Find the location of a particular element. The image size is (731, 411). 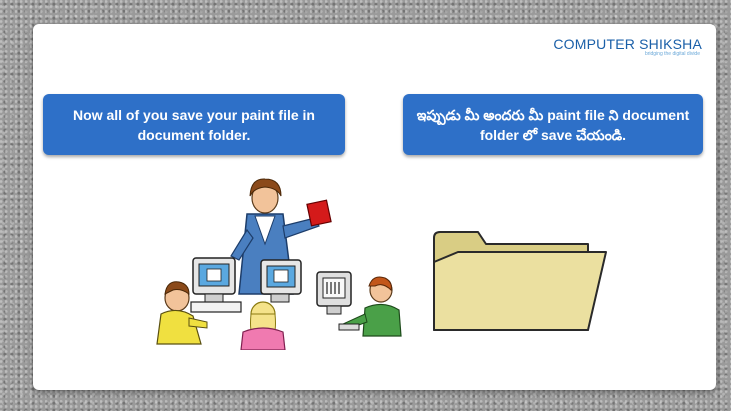

logo-brand: COMPUTER SHIKSHA is located at coordinates (627, 44).